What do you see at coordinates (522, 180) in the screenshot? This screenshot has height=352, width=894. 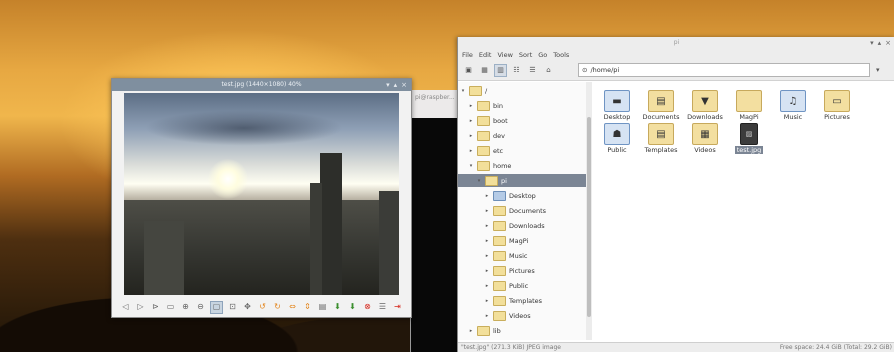 I see `tree-item-pi: ▾ pi` at bounding box center [522, 180].